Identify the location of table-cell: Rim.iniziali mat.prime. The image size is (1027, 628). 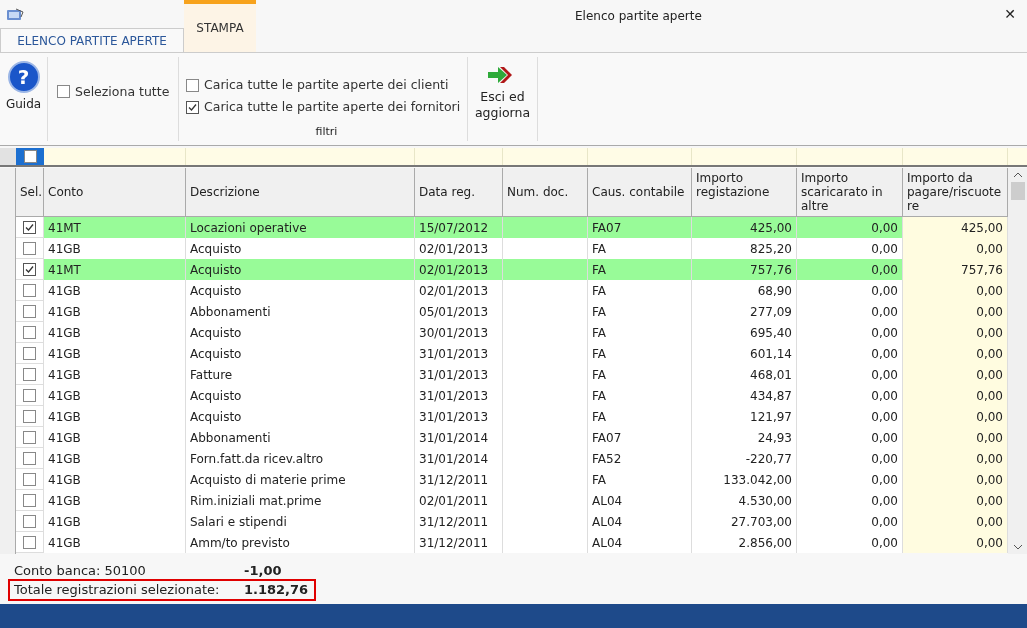
(300, 500).